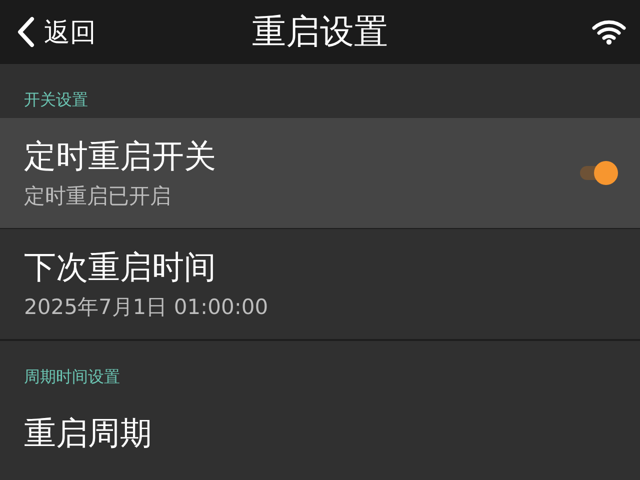 This screenshot has width=640, height=480. Describe the element at coordinates (146, 307) in the screenshot. I see `row-subtitle: 2025年7月1日 01:00:00` at that location.